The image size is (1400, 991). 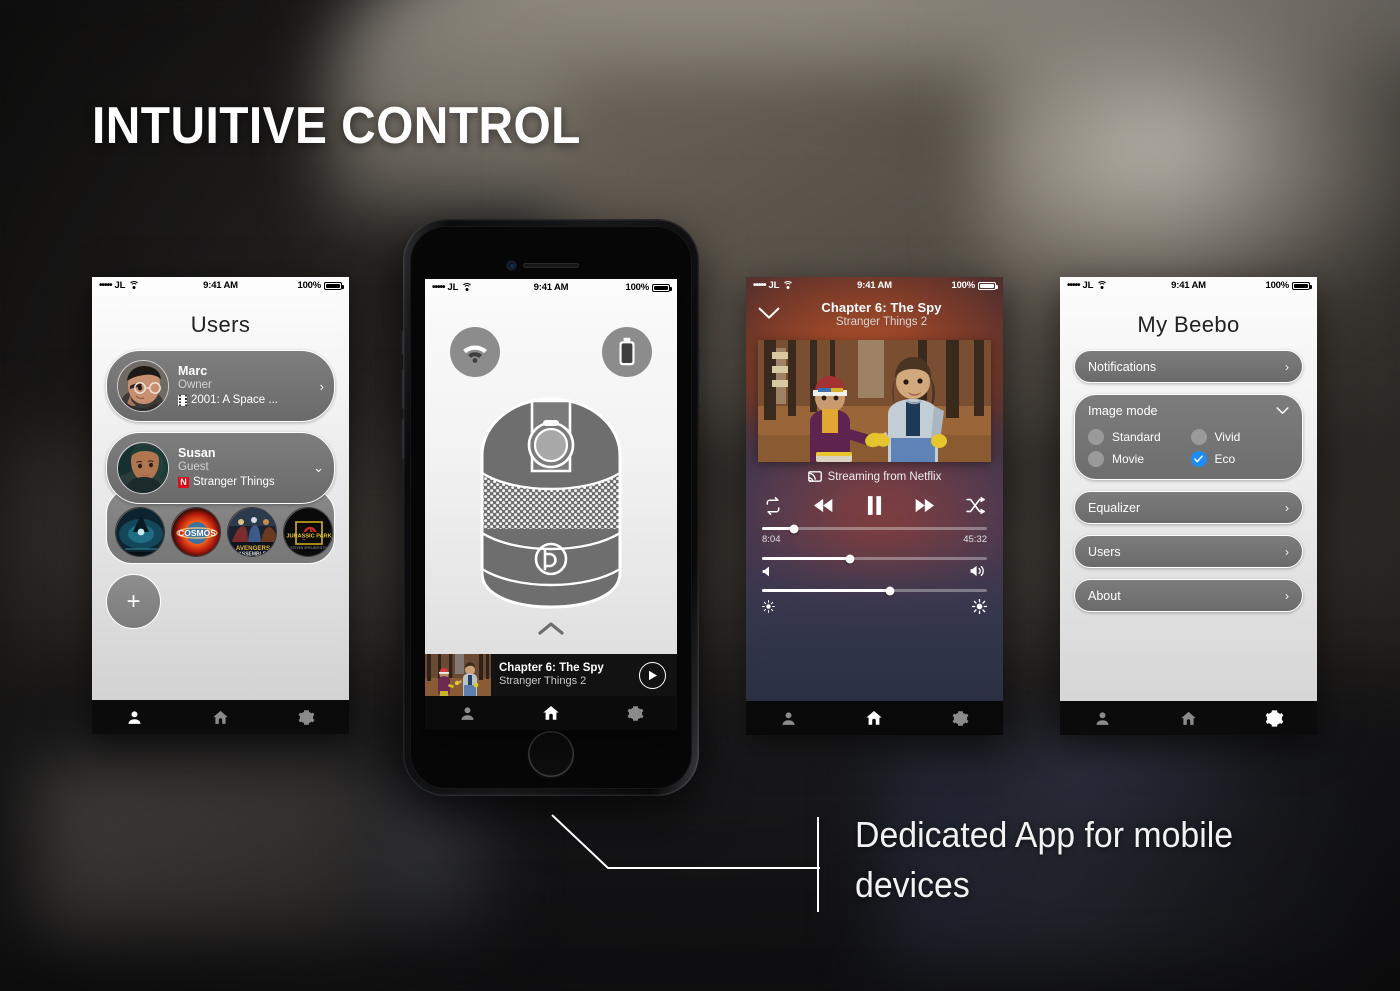 What do you see at coordinates (874, 401) in the screenshot?
I see `stranger-things-artwork` at bounding box center [874, 401].